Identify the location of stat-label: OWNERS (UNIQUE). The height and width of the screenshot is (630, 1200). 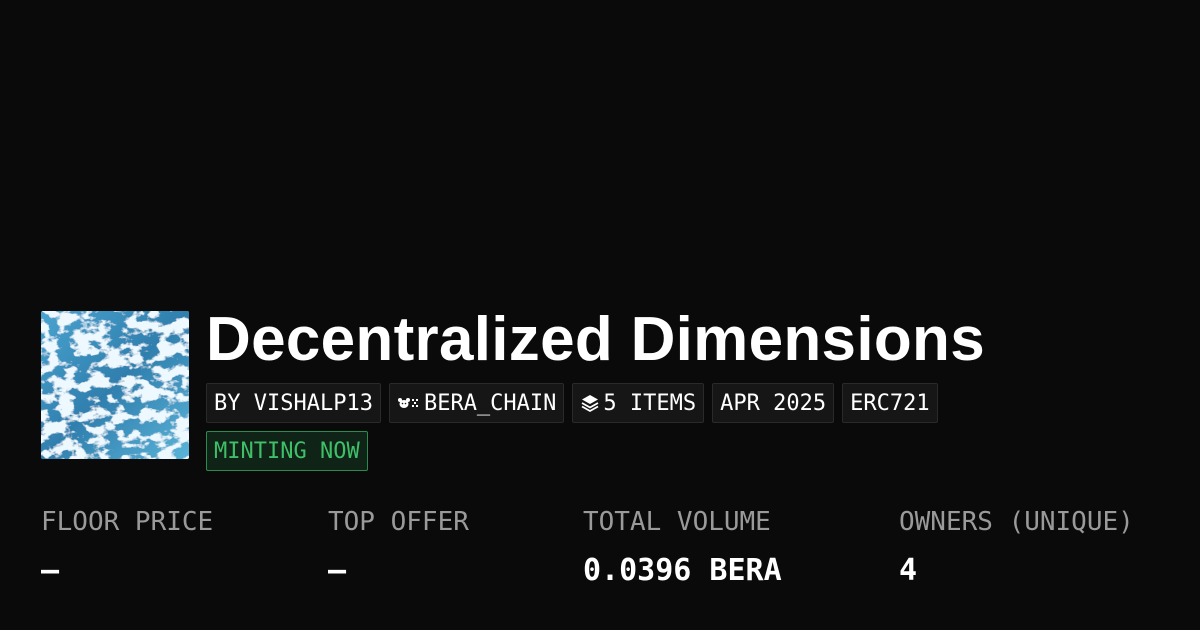
(1016, 522).